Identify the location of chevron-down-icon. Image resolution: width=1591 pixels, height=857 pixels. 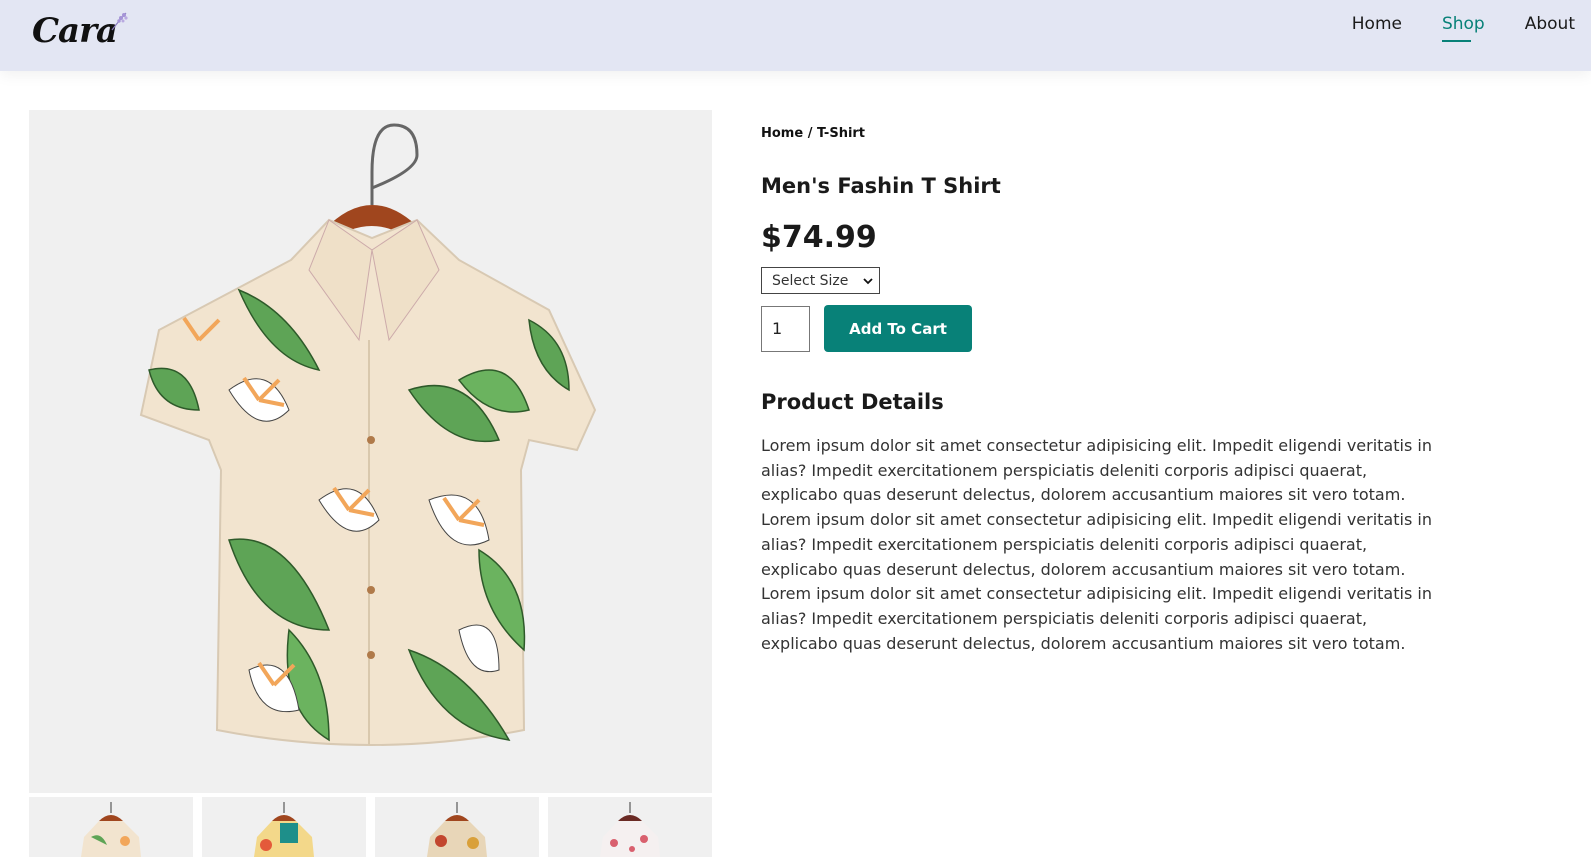
(868, 280).